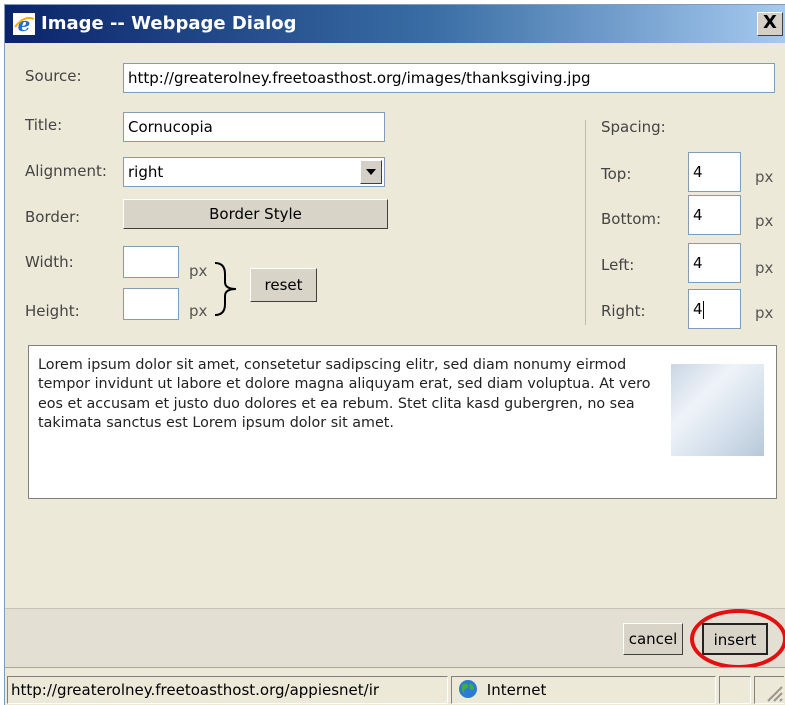 The height and width of the screenshot is (705, 785). Describe the element at coordinates (703, 309) in the screenshot. I see `text-caret` at that location.